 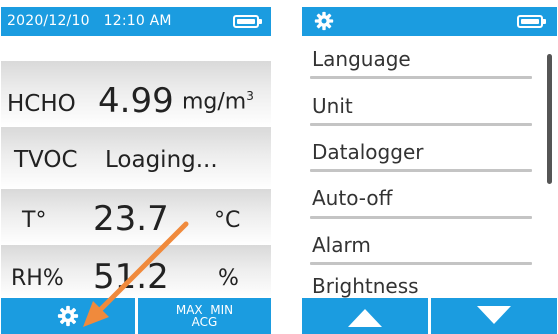 I want to click on datetime-display: 2020/12/10 12:10 AM, so click(x=89, y=21).